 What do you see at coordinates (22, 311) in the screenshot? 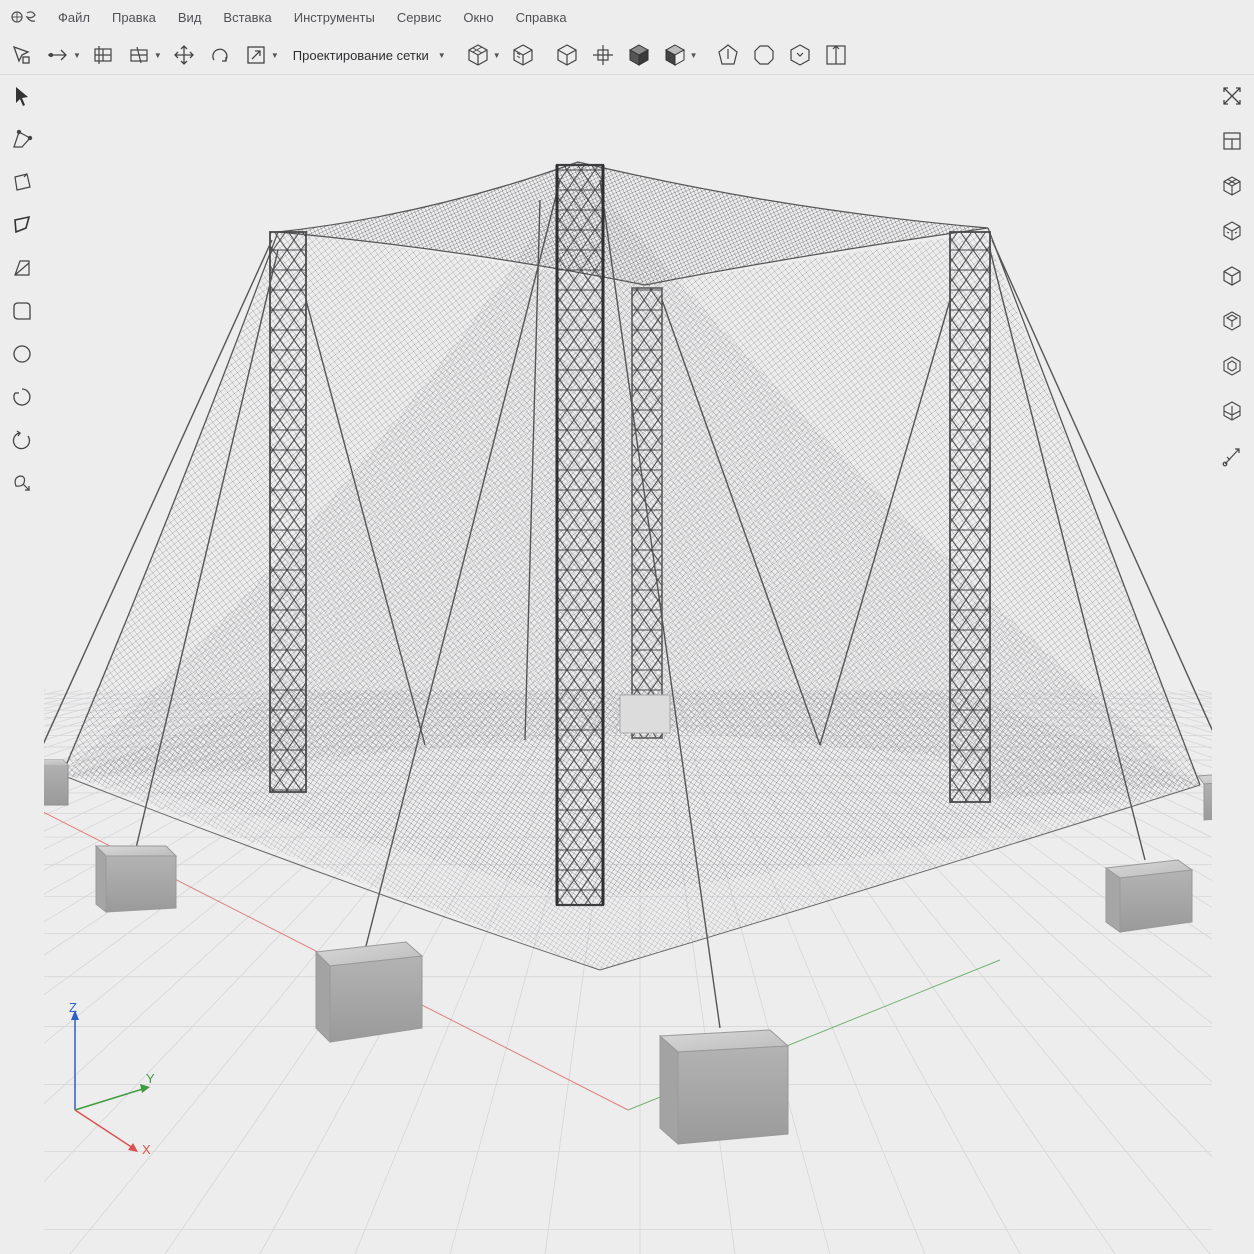
I see `rounded-square-icon` at bounding box center [22, 311].